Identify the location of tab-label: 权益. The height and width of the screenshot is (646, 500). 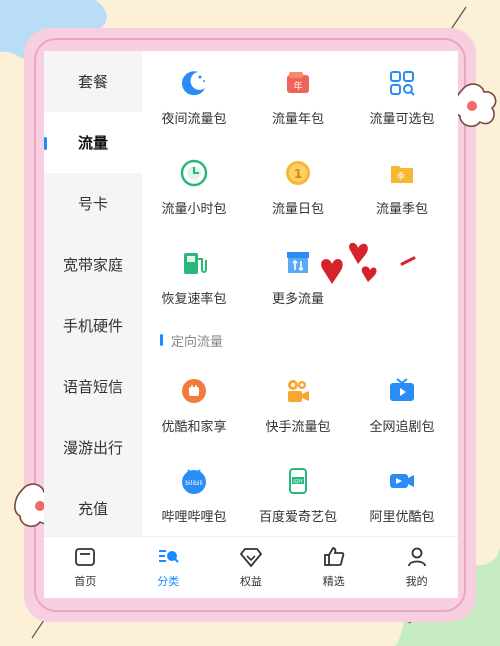
(250, 581).